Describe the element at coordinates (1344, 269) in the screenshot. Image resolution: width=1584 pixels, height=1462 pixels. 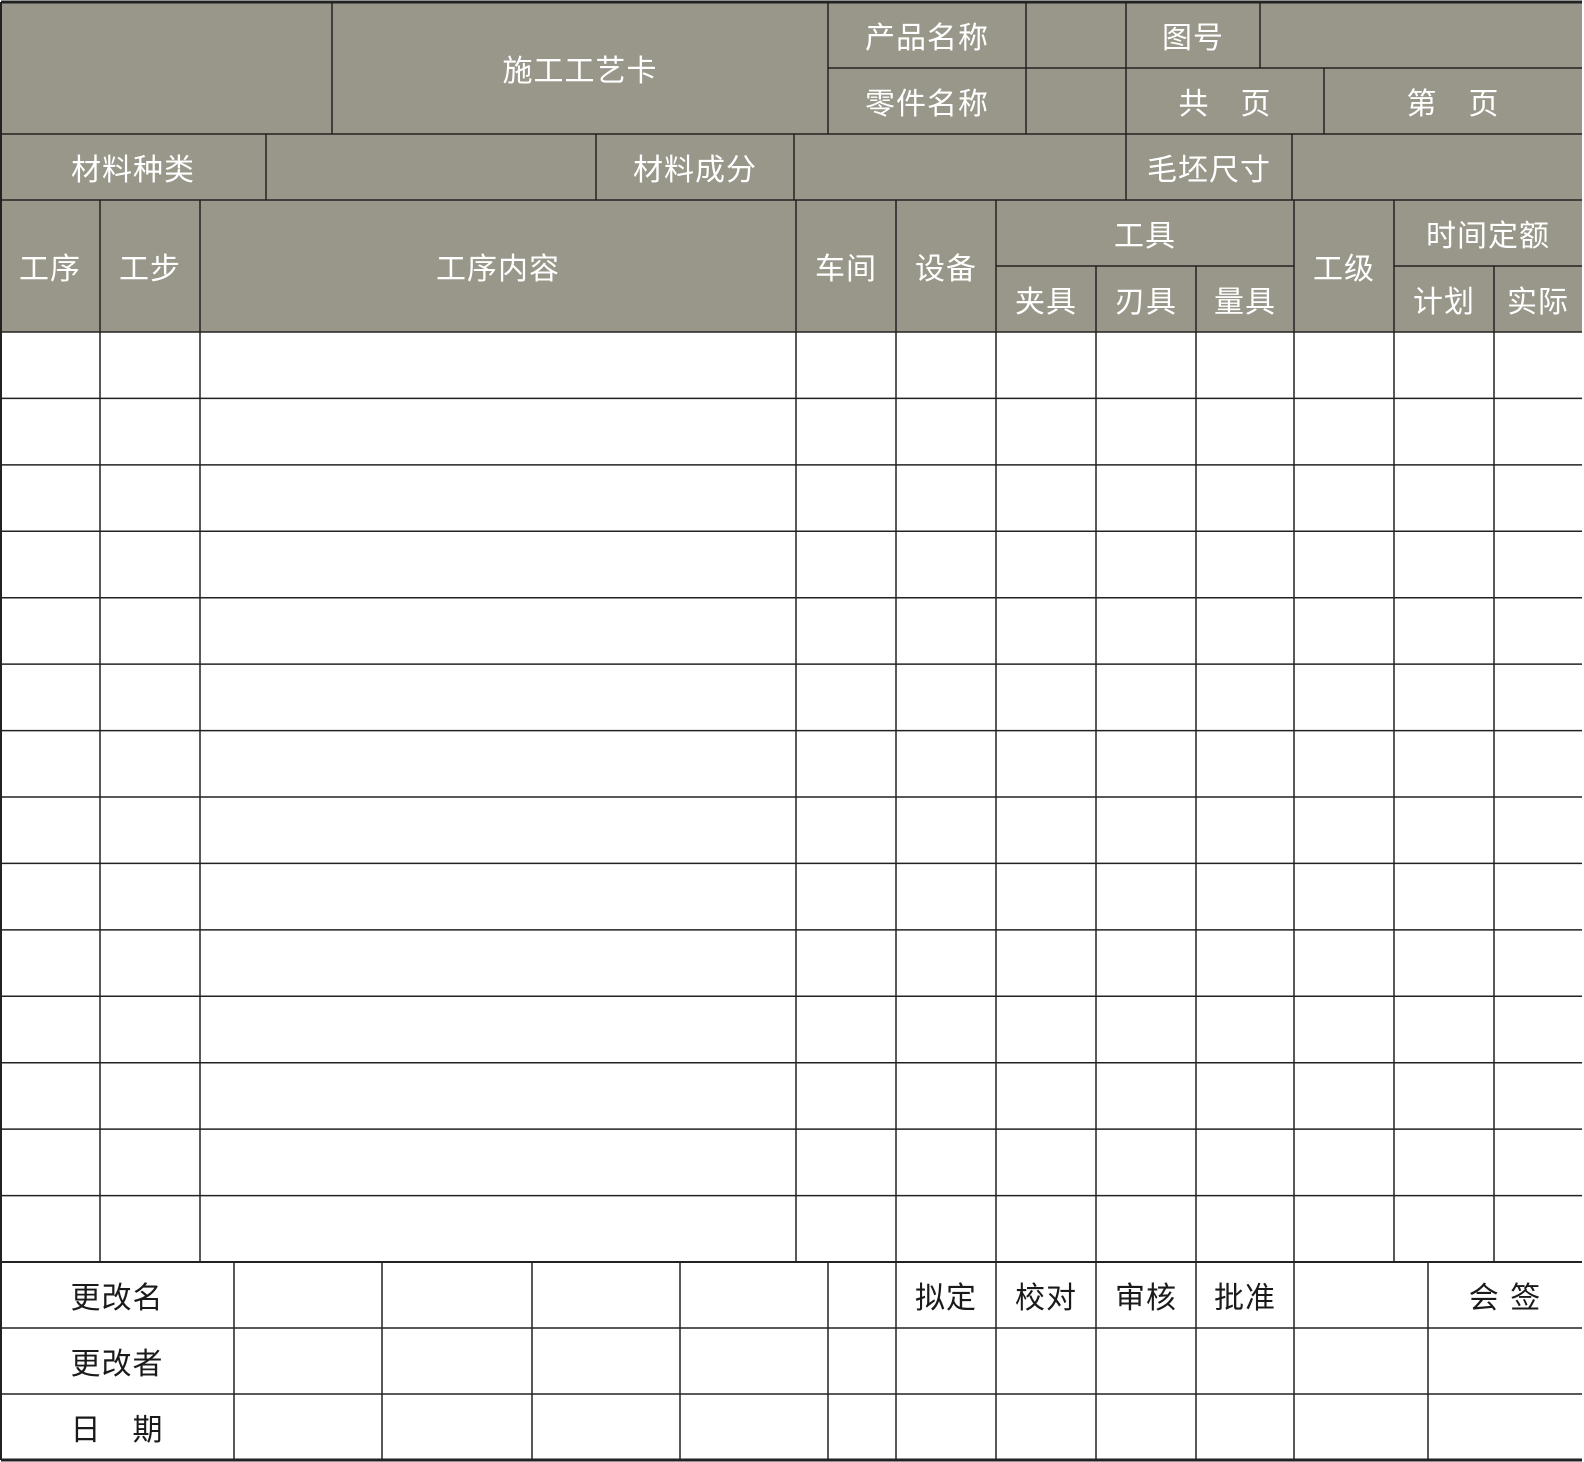
I see `col-grade: 工级` at that location.